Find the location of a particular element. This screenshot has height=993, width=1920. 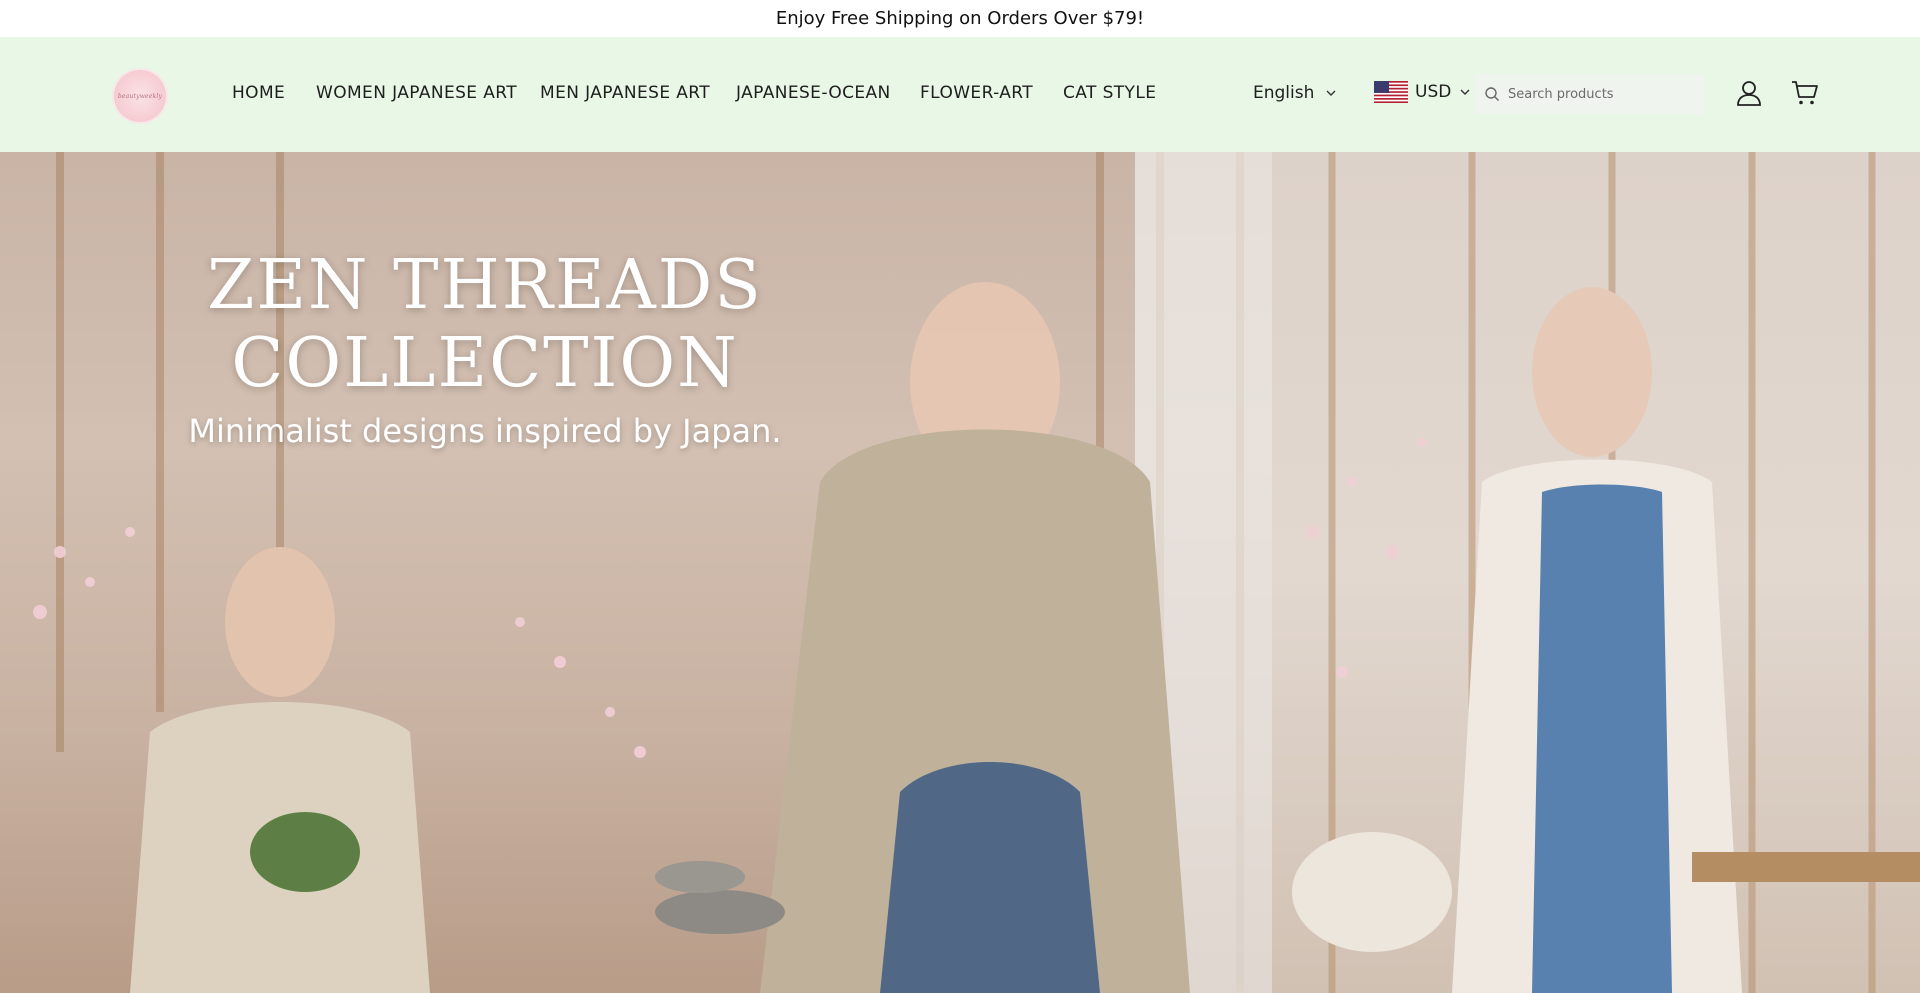

nav-japanese-ocean: JAPANESE-OCEAN is located at coordinates (813, 93).